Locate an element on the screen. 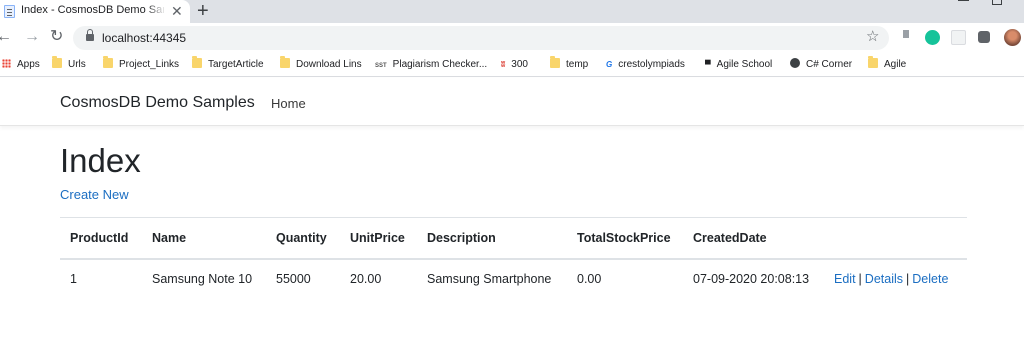 The height and width of the screenshot is (347, 1024). cell-actions: Edit | Details | Delete is located at coordinates (895, 279).